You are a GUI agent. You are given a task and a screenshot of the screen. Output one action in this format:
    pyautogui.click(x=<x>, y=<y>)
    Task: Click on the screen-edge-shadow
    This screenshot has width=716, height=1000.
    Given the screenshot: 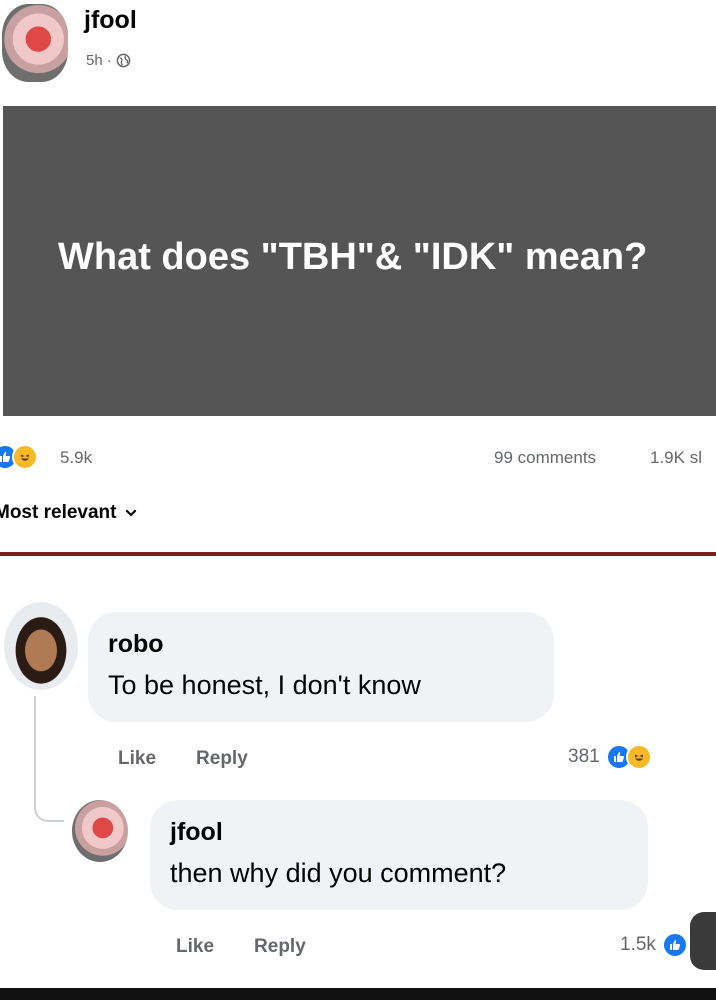 What is the action you would take?
    pyautogui.click(x=703, y=941)
    